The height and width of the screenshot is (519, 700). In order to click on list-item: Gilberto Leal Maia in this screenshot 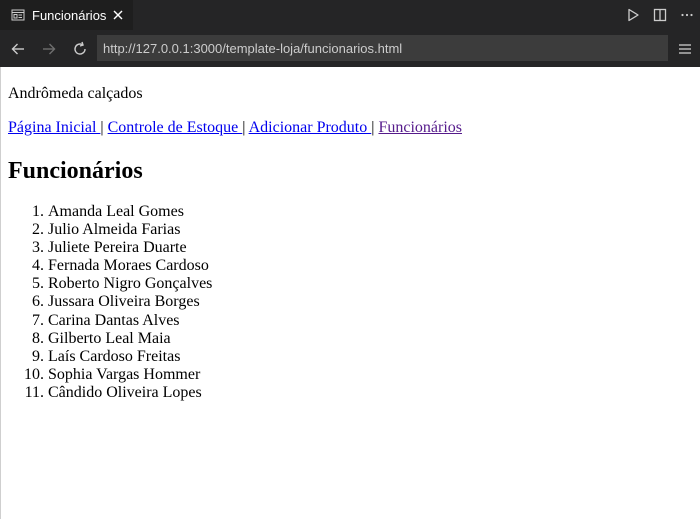, I will do `click(130, 339)`.